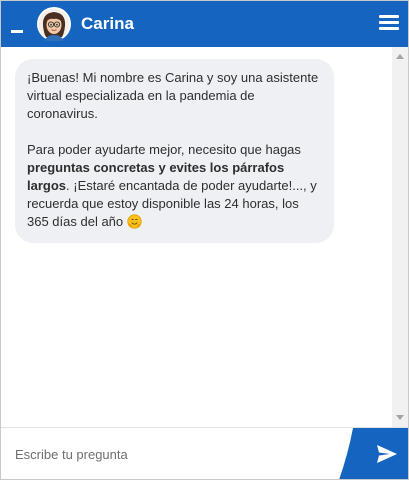 This screenshot has height=480, width=409. What do you see at coordinates (107, 23) in the screenshot?
I see `chat-title: Carina` at bounding box center [107, 23].